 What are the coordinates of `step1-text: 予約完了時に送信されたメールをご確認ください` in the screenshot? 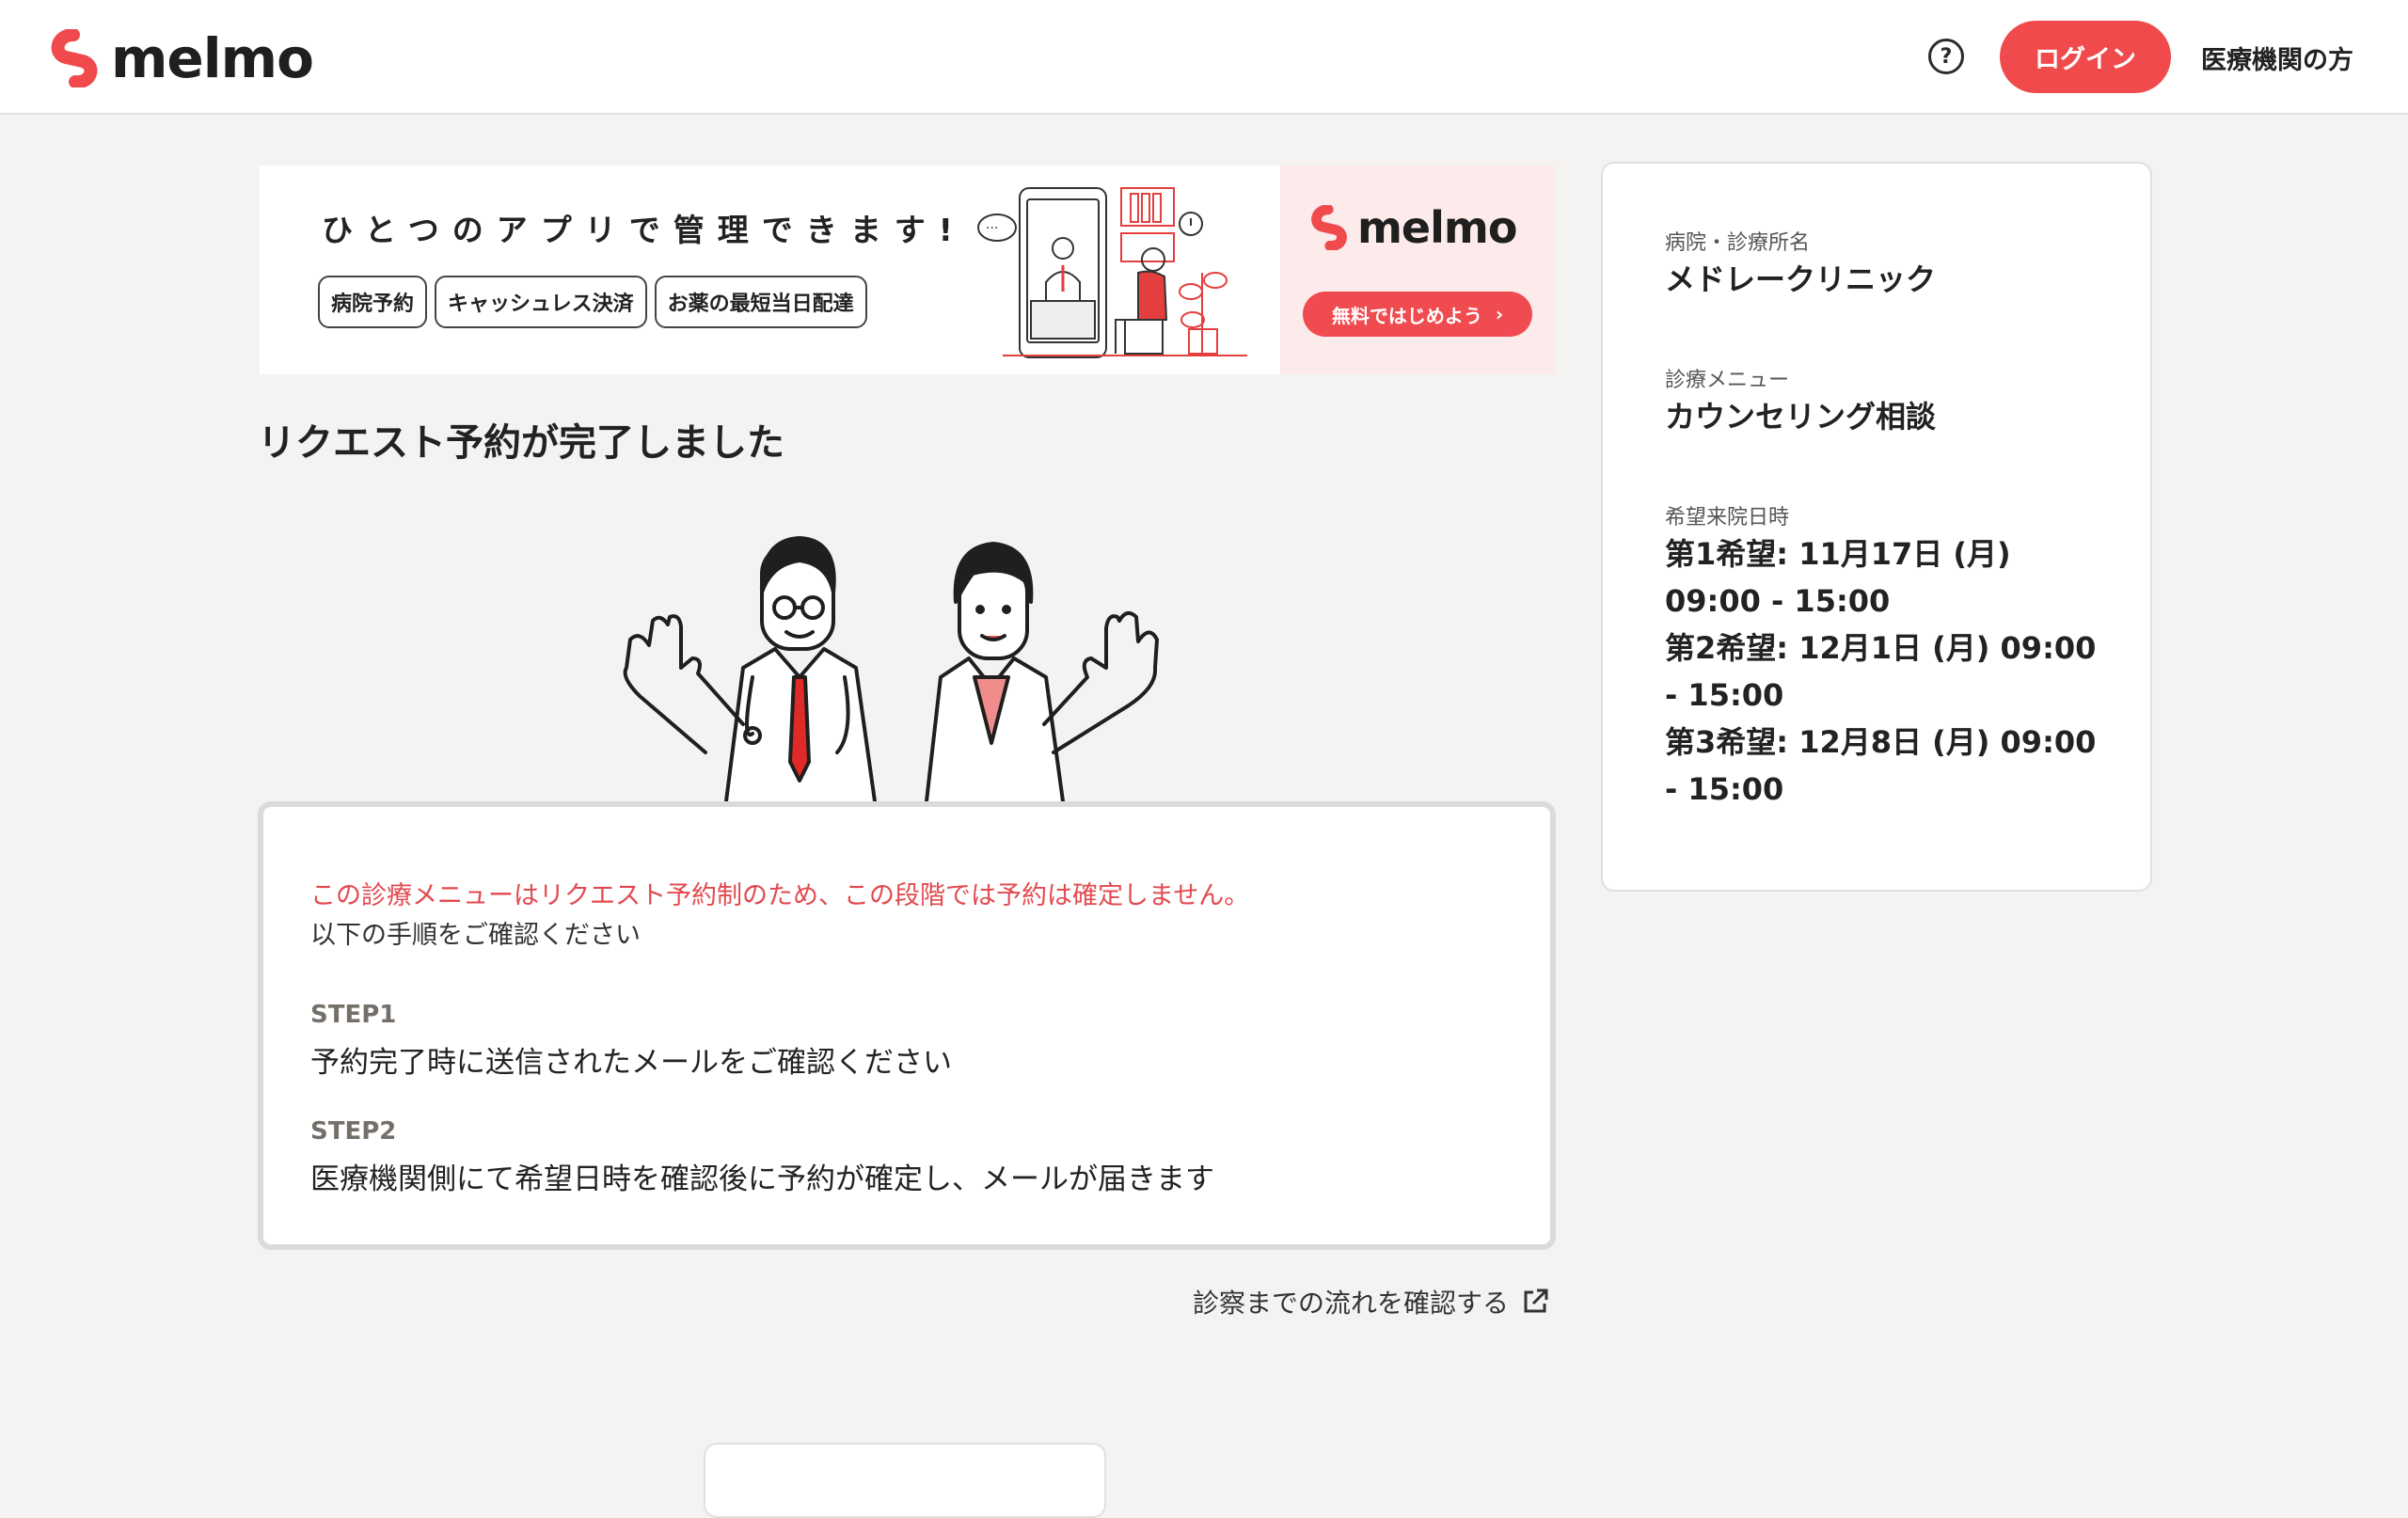 It's located at (631, 1063).